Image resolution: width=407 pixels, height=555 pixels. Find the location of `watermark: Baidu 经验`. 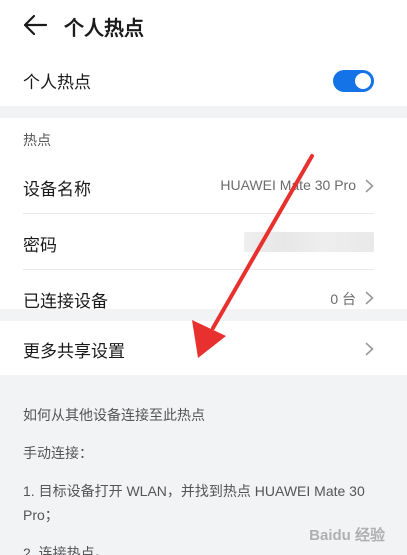

watermark: Baidu 经验 is located at coordinates (347, 535).